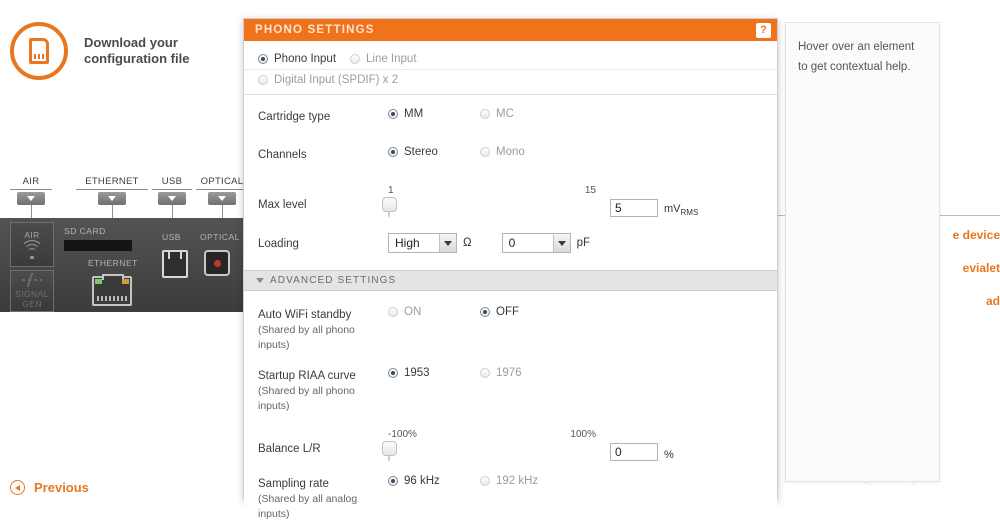 This screenshot has width=1000, height=529. I want to click on device-stem-air, so click(31, 212).